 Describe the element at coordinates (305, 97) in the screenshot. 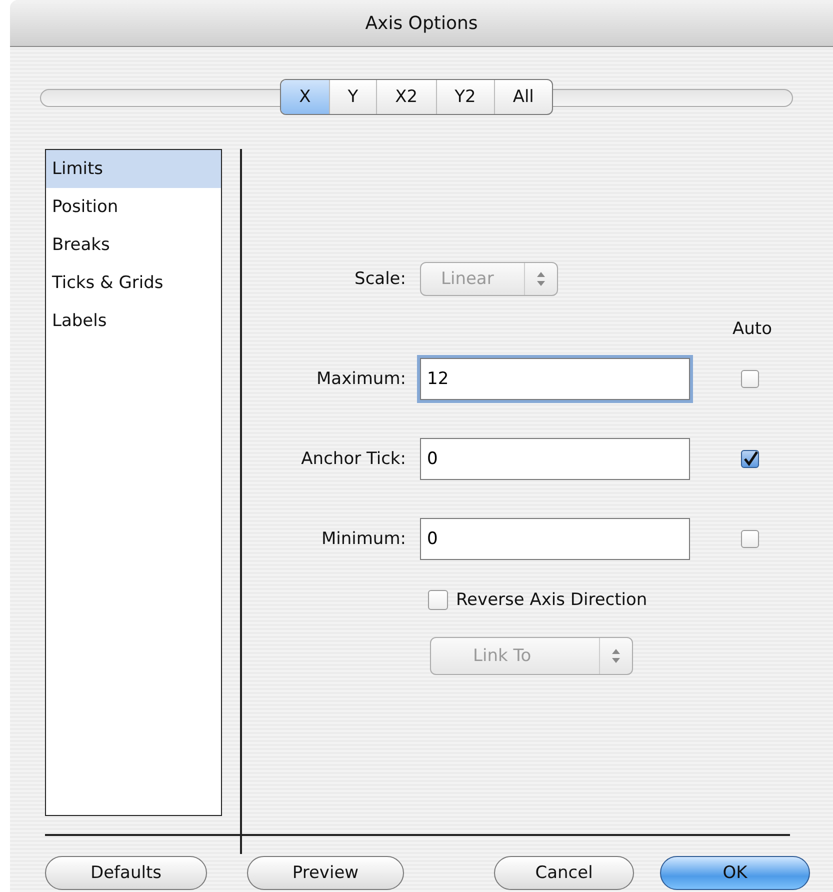

I see `axis-tab: X` at that location.